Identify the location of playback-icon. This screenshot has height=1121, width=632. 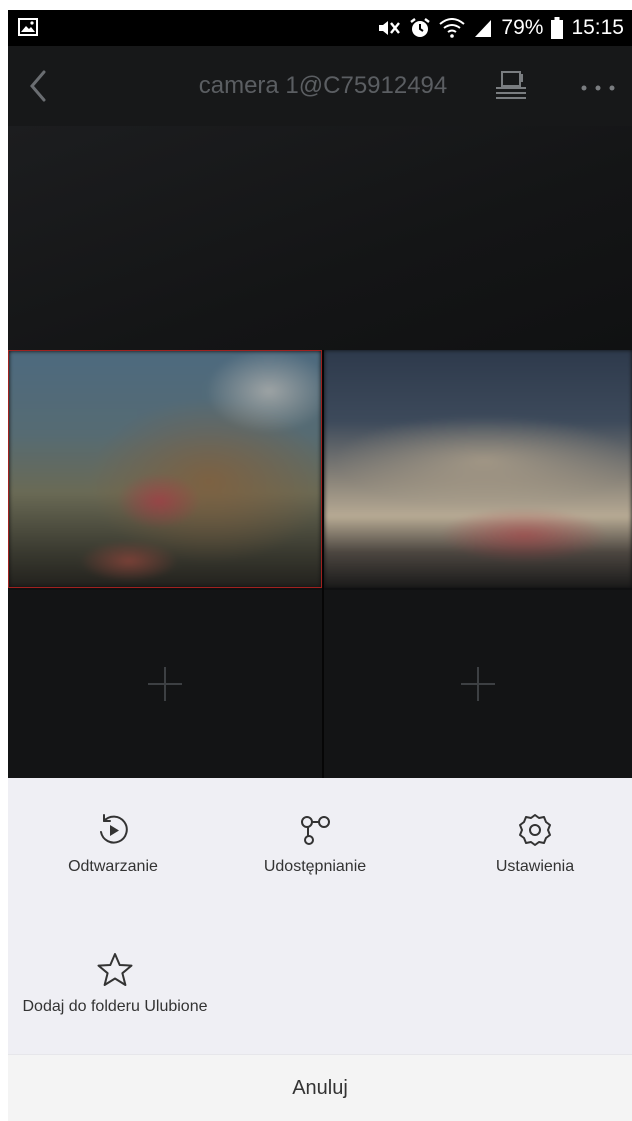
(113, 835).